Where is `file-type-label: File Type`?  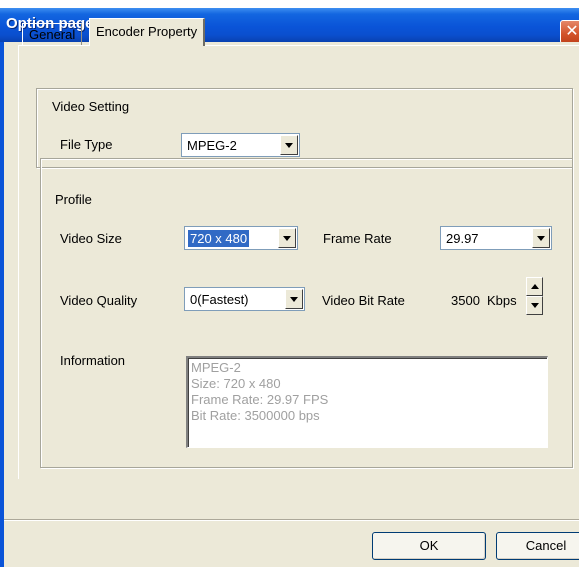
file-type-label: File Type is located at coordinates (86, 144).